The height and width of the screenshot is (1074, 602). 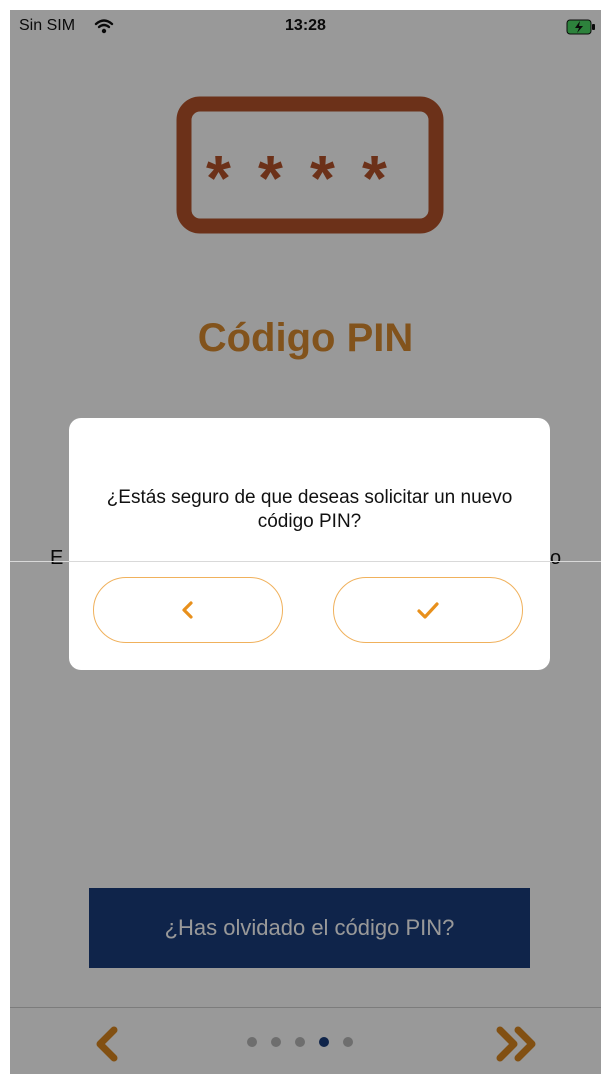 I want to click on check-icon, so click(x=428, y=610).